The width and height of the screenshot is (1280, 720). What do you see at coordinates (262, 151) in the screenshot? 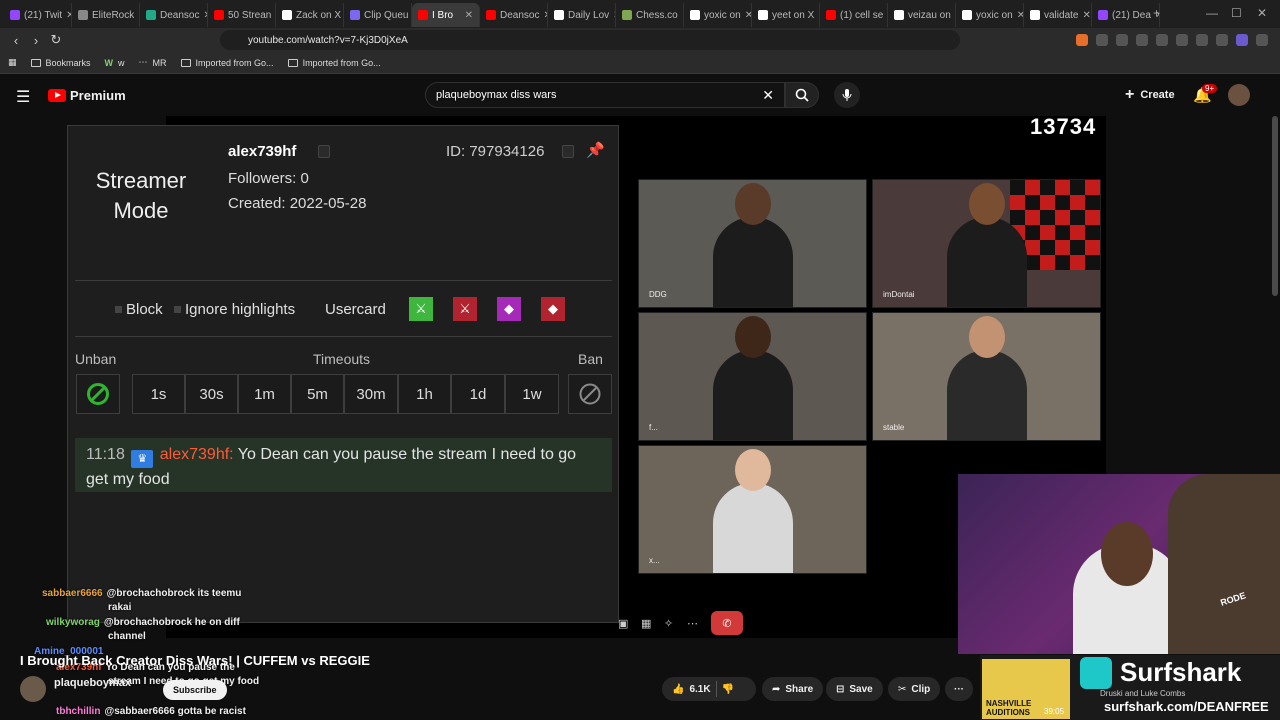
I see `usercard-username: alex739hf` at bounding box center [262, 151].